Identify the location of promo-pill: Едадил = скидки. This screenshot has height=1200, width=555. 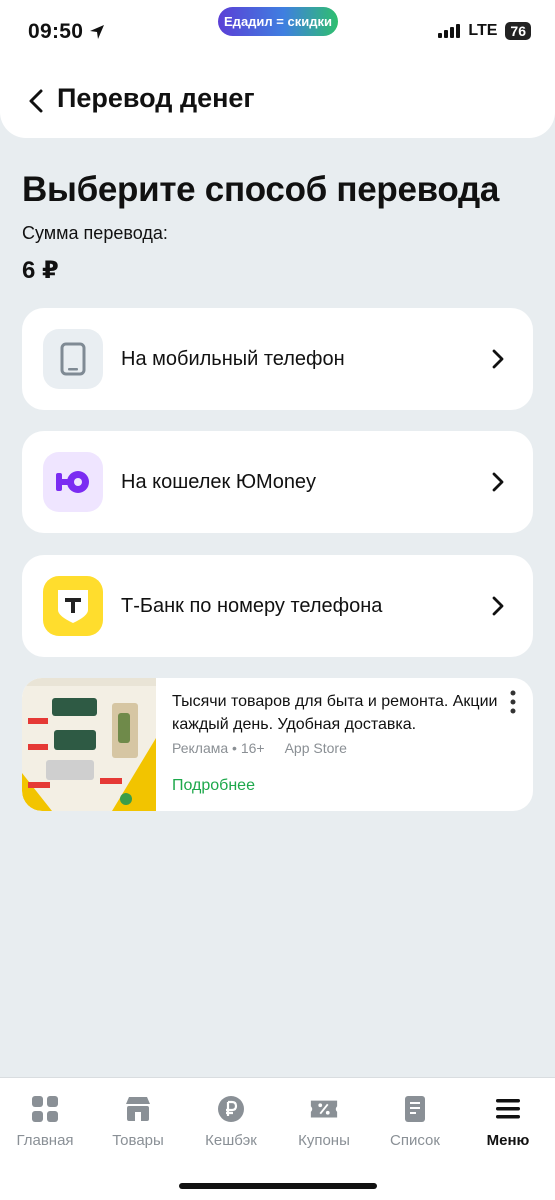
(278, 21).